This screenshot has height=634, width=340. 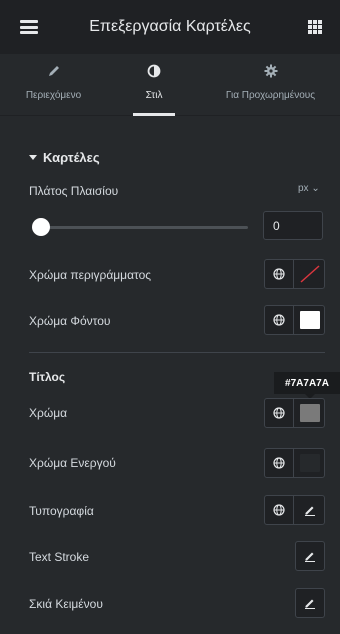 I want to click on color-tooltip: #7A7A7A, so click(x=307, y=383).